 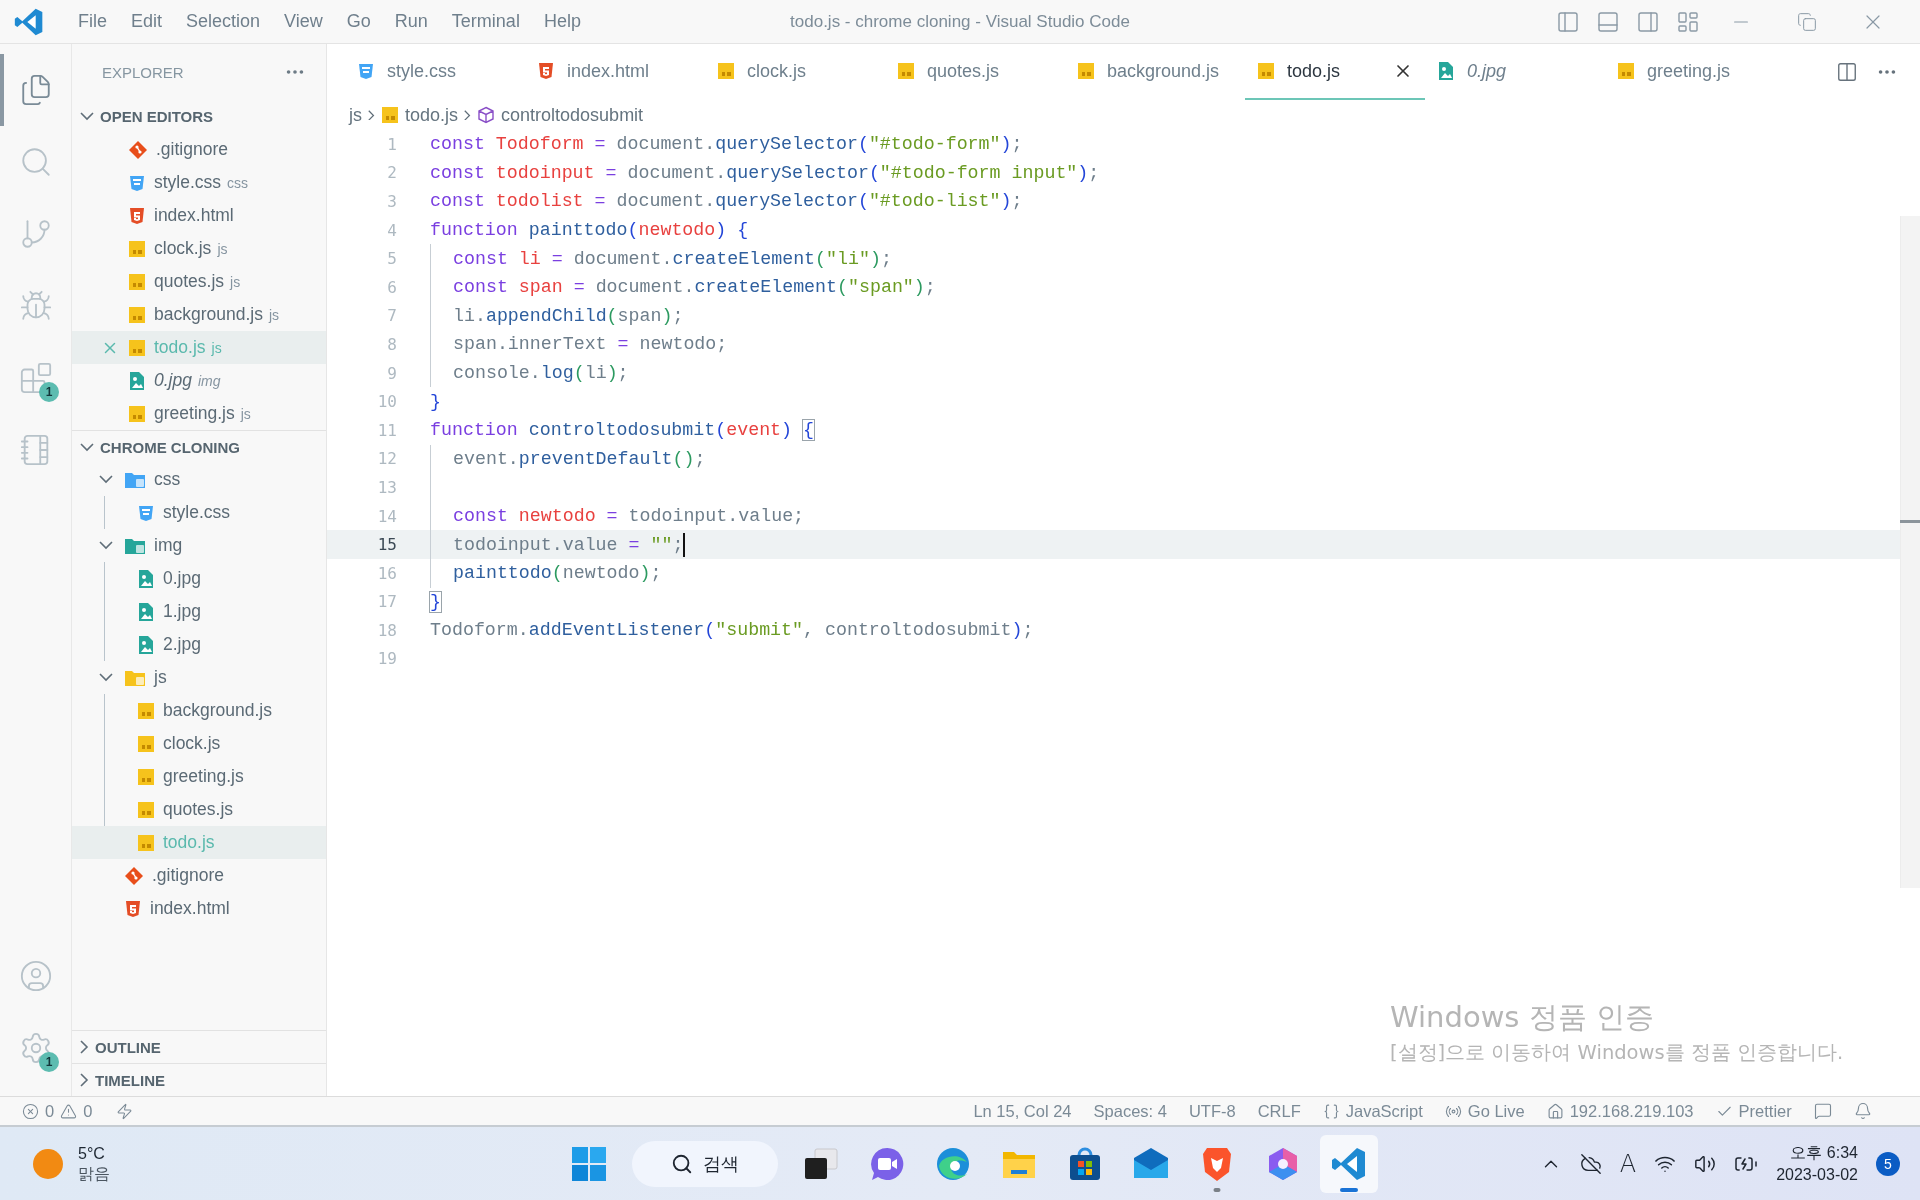 What do you see at coordinates (1822, 1111) in the screenshot?
I see `feedback-icon` at bounding box center [1822, 1111].